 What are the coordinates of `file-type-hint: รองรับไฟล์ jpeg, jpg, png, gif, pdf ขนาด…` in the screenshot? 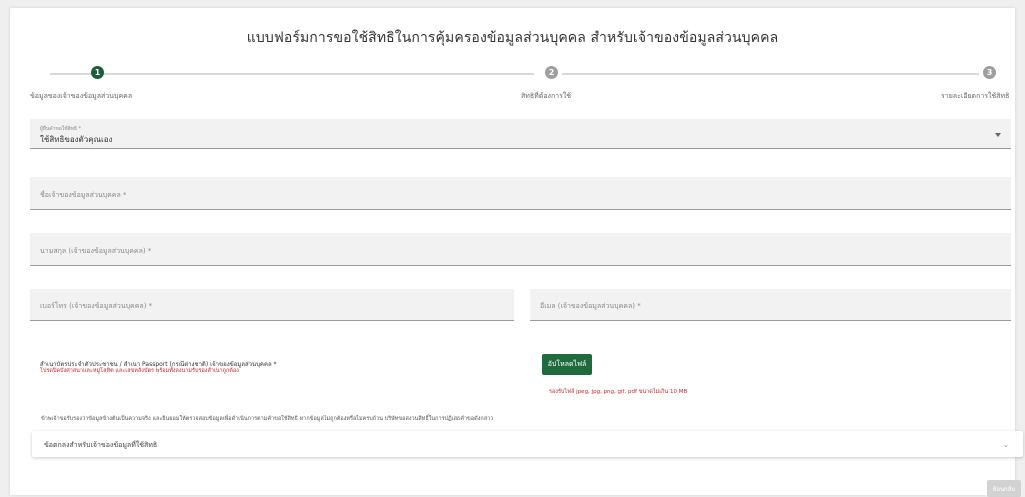 It's located at (618, 392).